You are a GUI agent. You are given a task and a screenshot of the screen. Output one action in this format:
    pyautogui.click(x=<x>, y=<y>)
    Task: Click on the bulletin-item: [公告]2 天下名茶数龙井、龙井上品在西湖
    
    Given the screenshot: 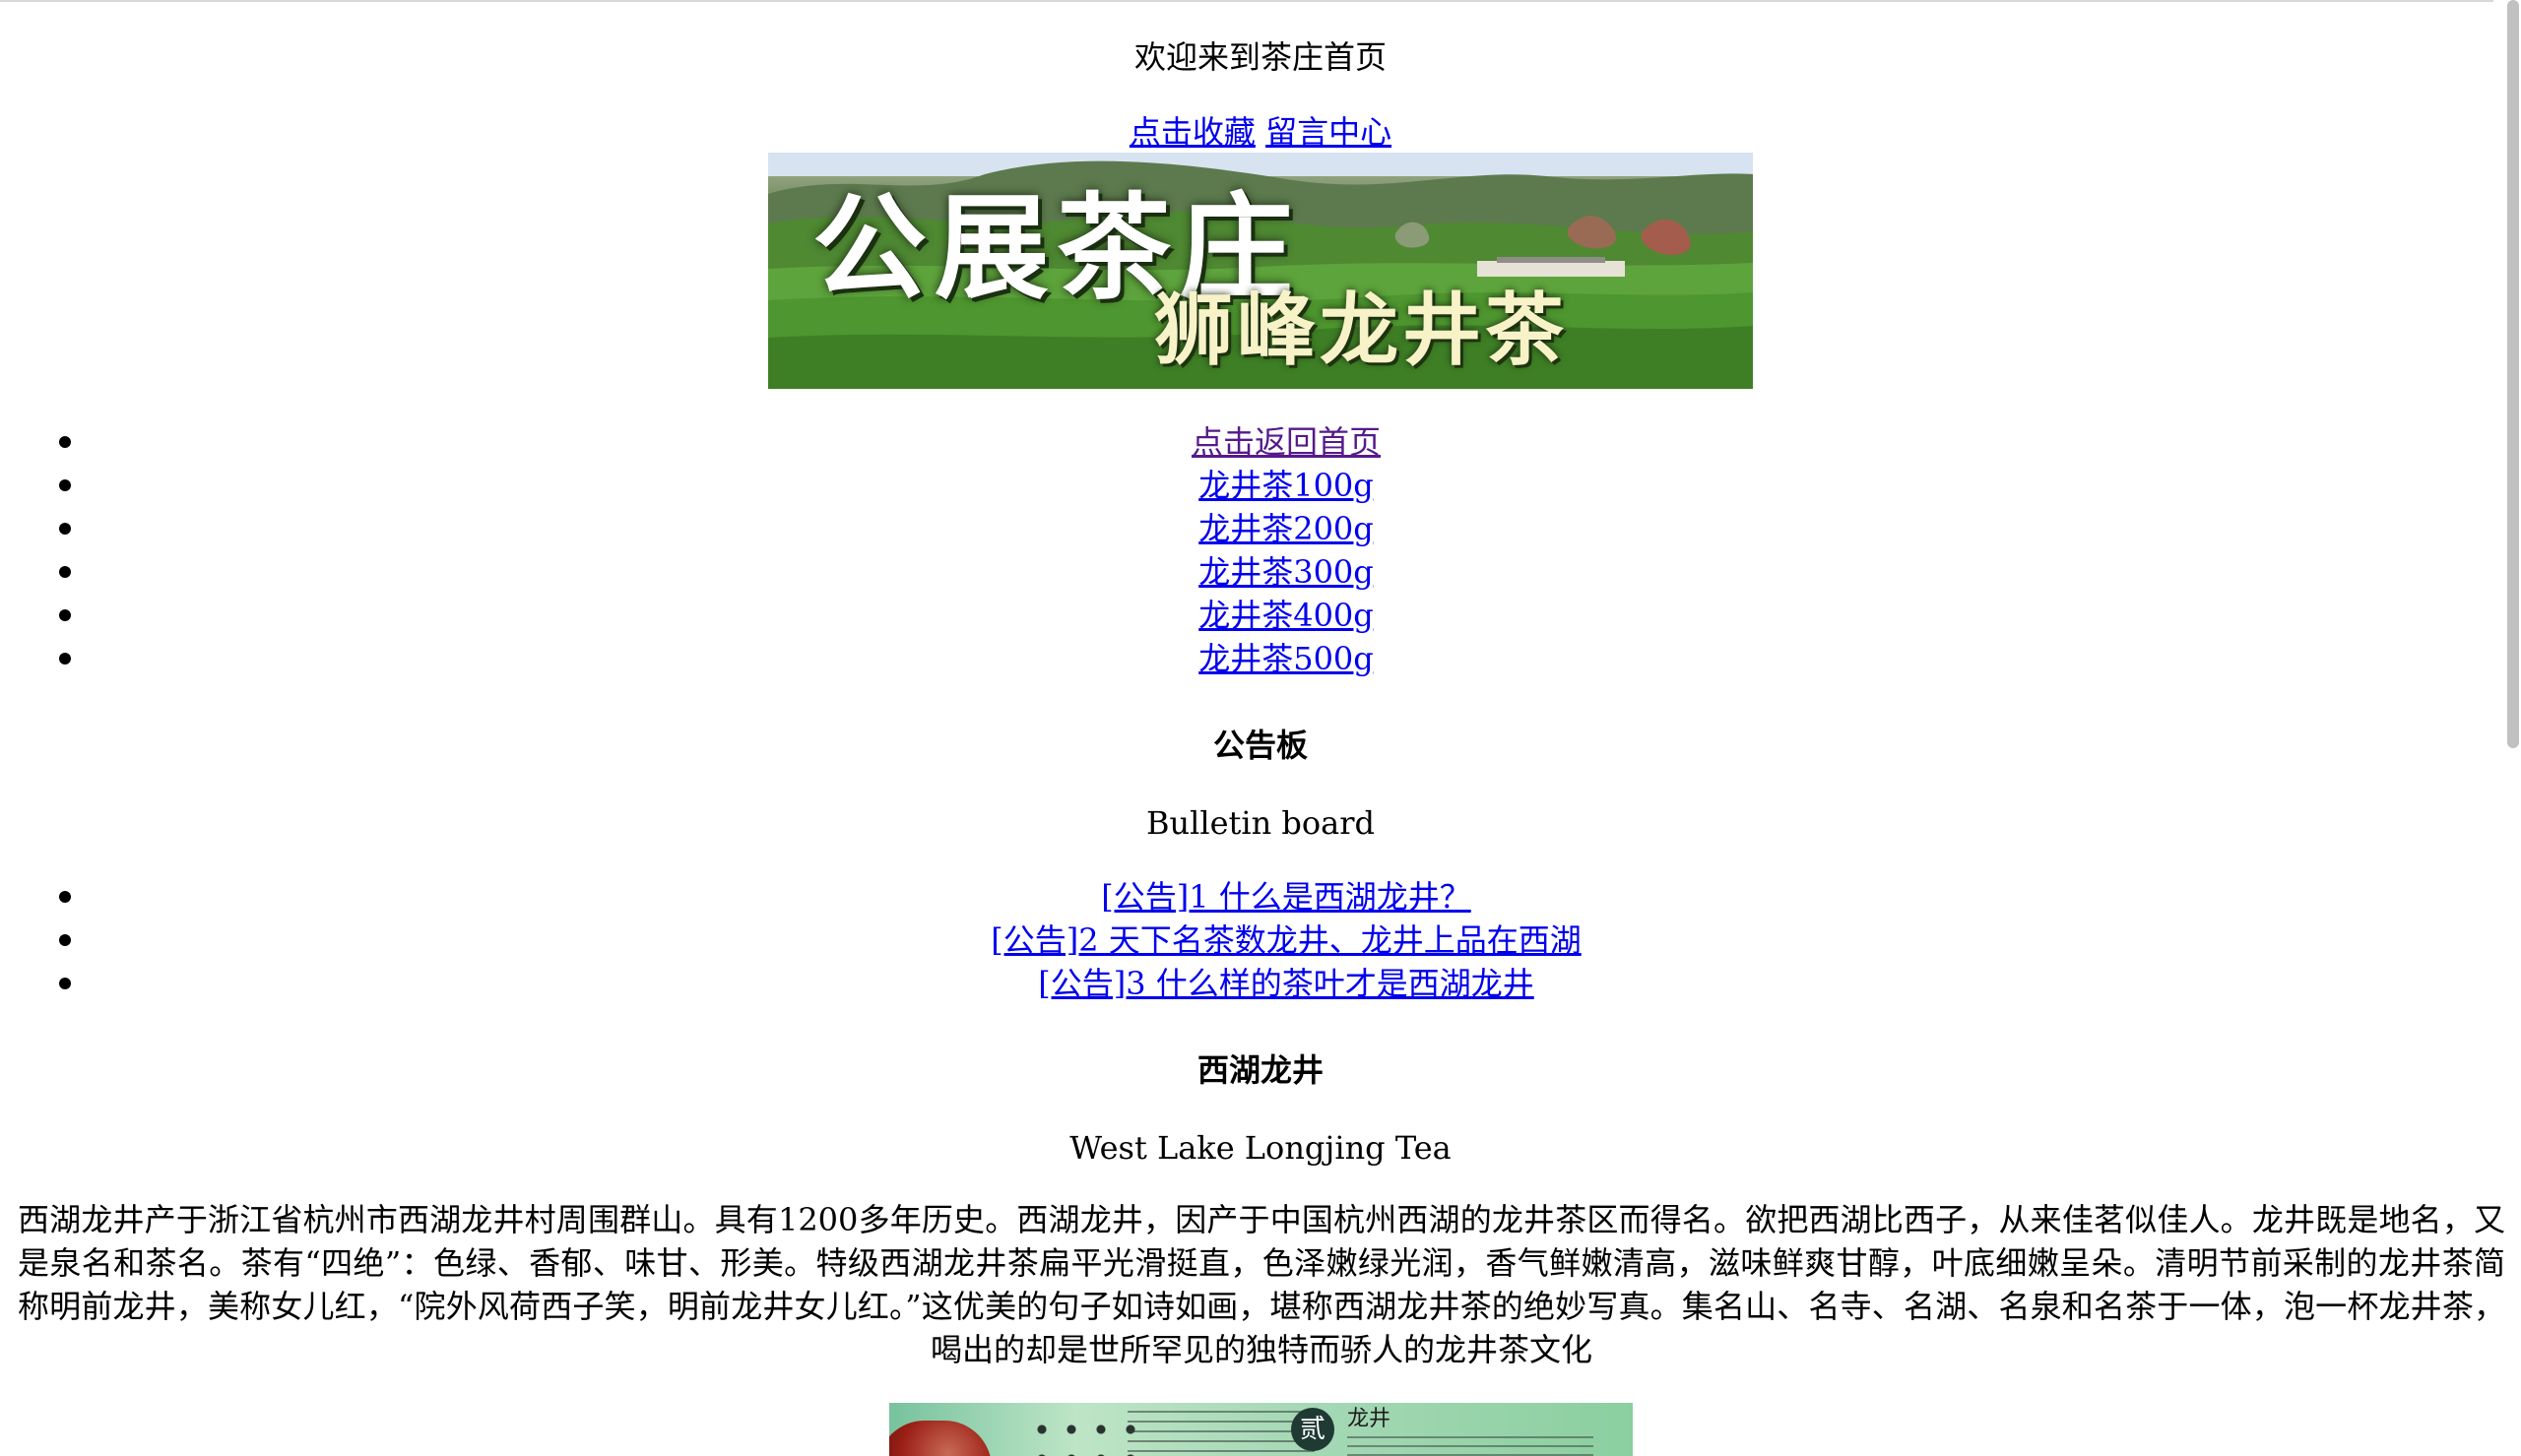 What is the action you would take?
    pyautogui.click(x=1246, y=940)
    